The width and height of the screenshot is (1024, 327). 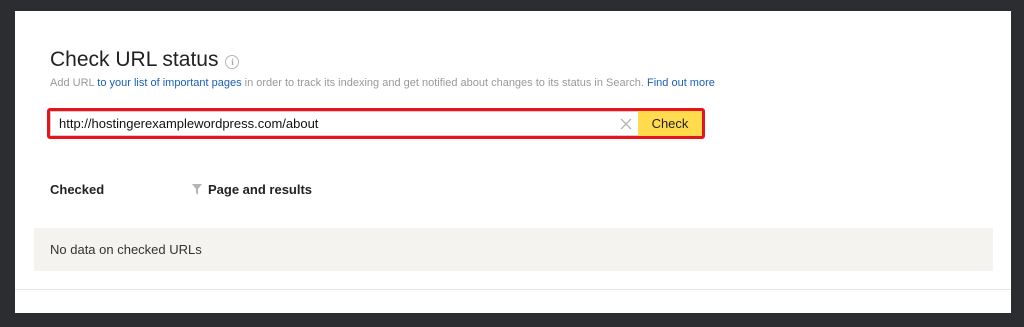 What do you see at coordinates (681, 83) in the screenshot?
I see `find-out-more-link: Find out more` at bounding box center [681, 83].